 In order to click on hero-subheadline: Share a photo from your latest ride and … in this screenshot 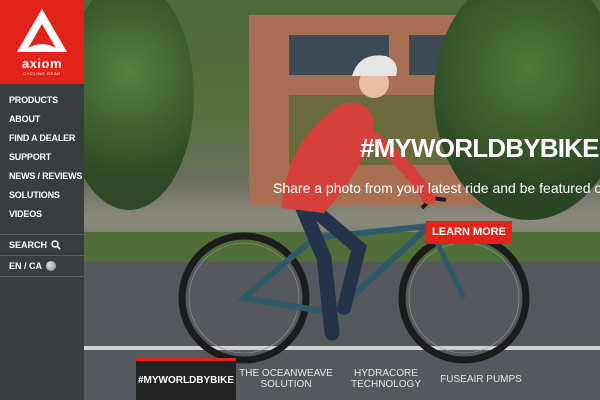, I will do `click(436, 188)`.